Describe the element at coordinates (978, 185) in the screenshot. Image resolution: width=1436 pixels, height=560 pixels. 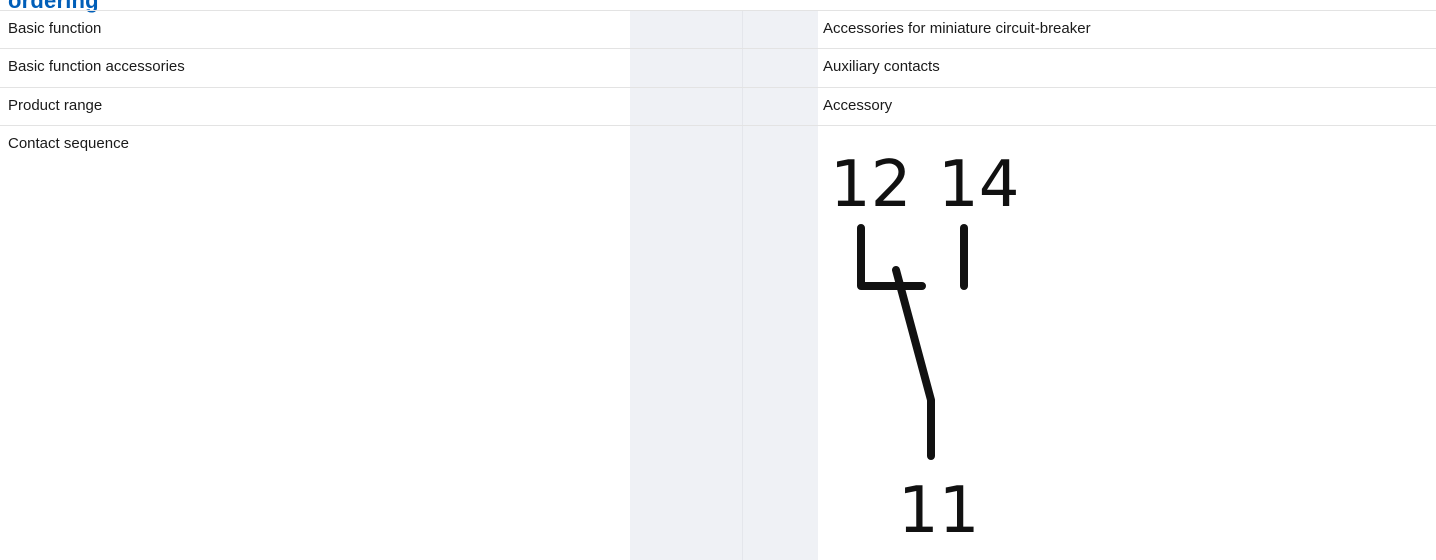
I see `terminal-14-label: 14` at that location.